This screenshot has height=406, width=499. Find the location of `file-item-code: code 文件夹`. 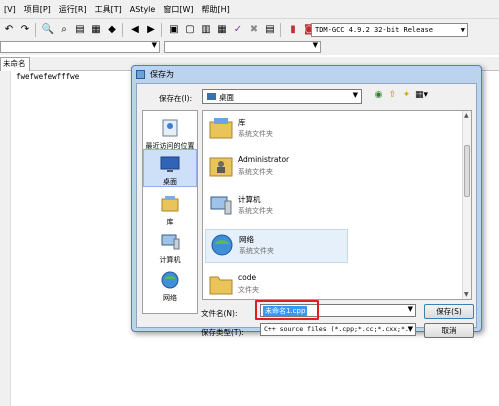

file-item-code: code 文件夹 is located at coordinates (285, 284).